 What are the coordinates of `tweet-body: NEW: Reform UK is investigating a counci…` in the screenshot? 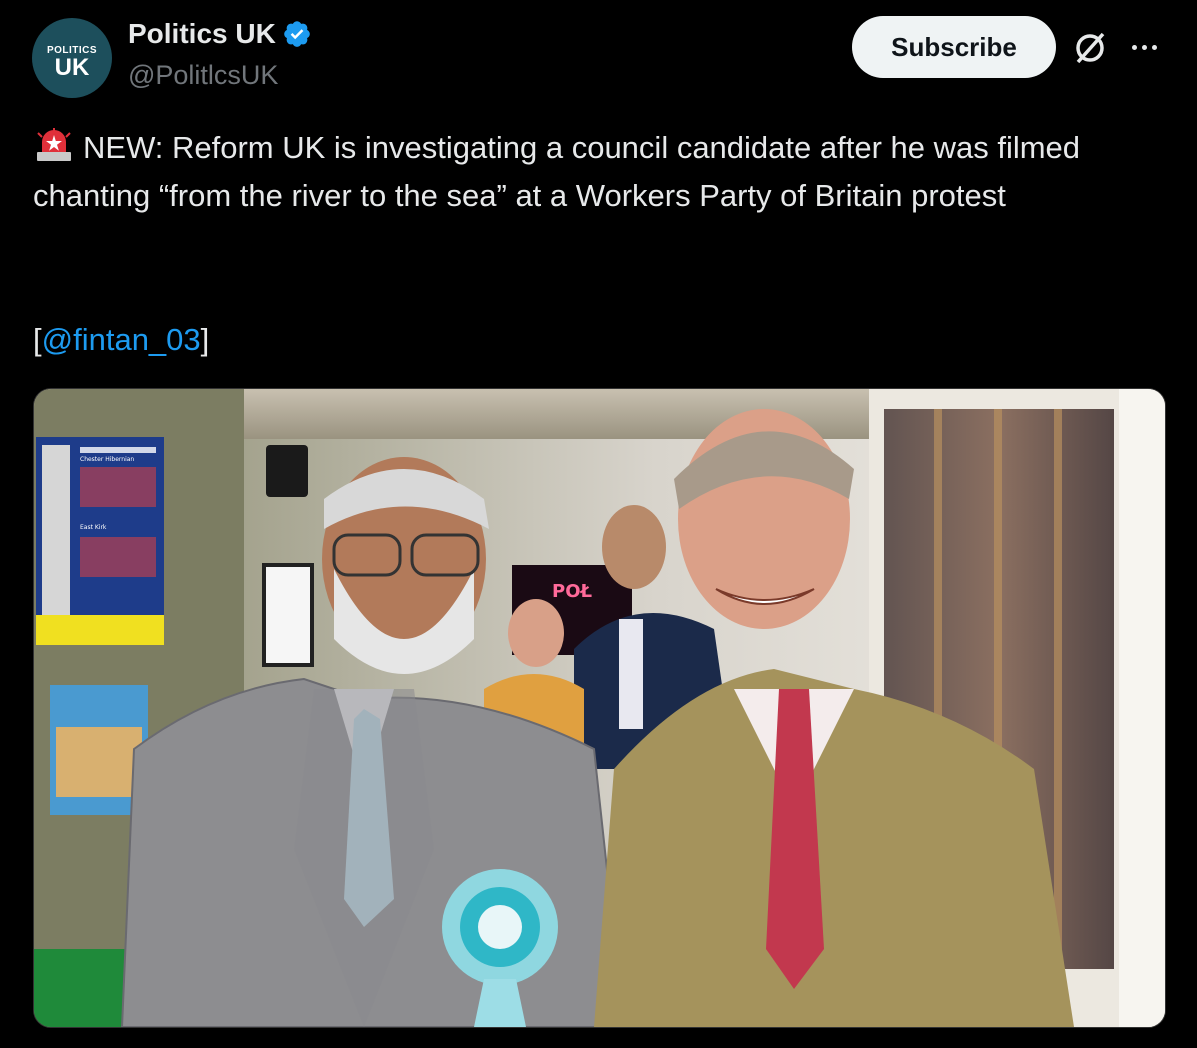 It's located at (598, 172).